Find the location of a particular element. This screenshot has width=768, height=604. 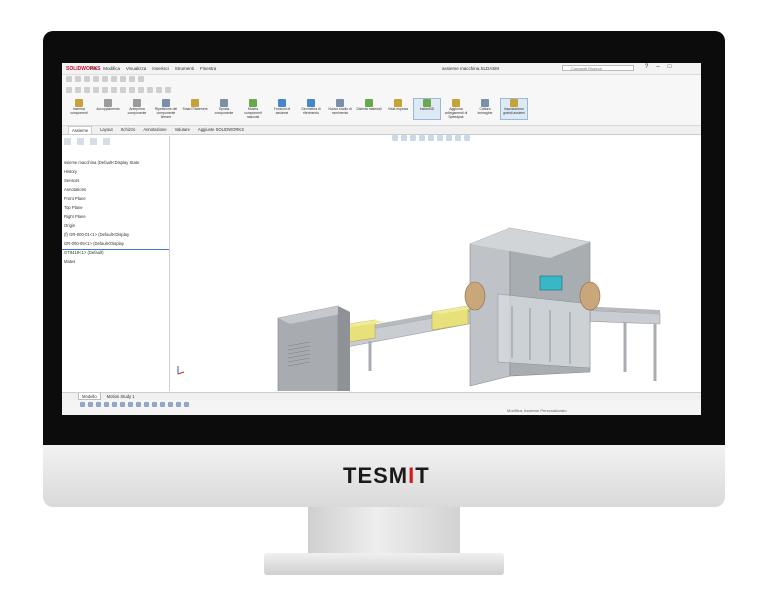

menu-item: File is located at coordinates (93, 68).